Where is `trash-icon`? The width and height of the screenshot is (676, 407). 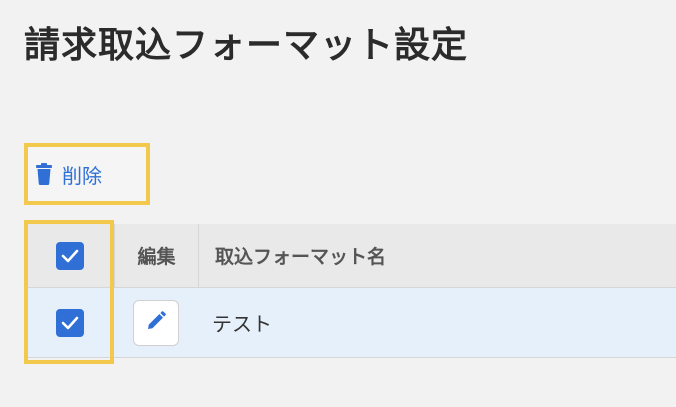 trash-icon is located at coordinates (44, 174).